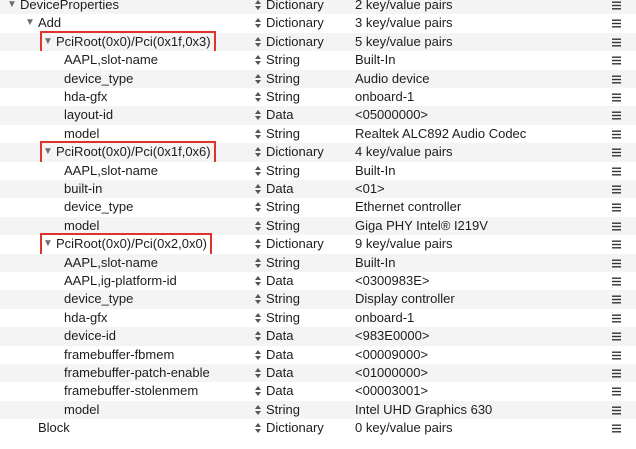  I want to click on plist-value-cell: <05000000>, so click(391, 115).